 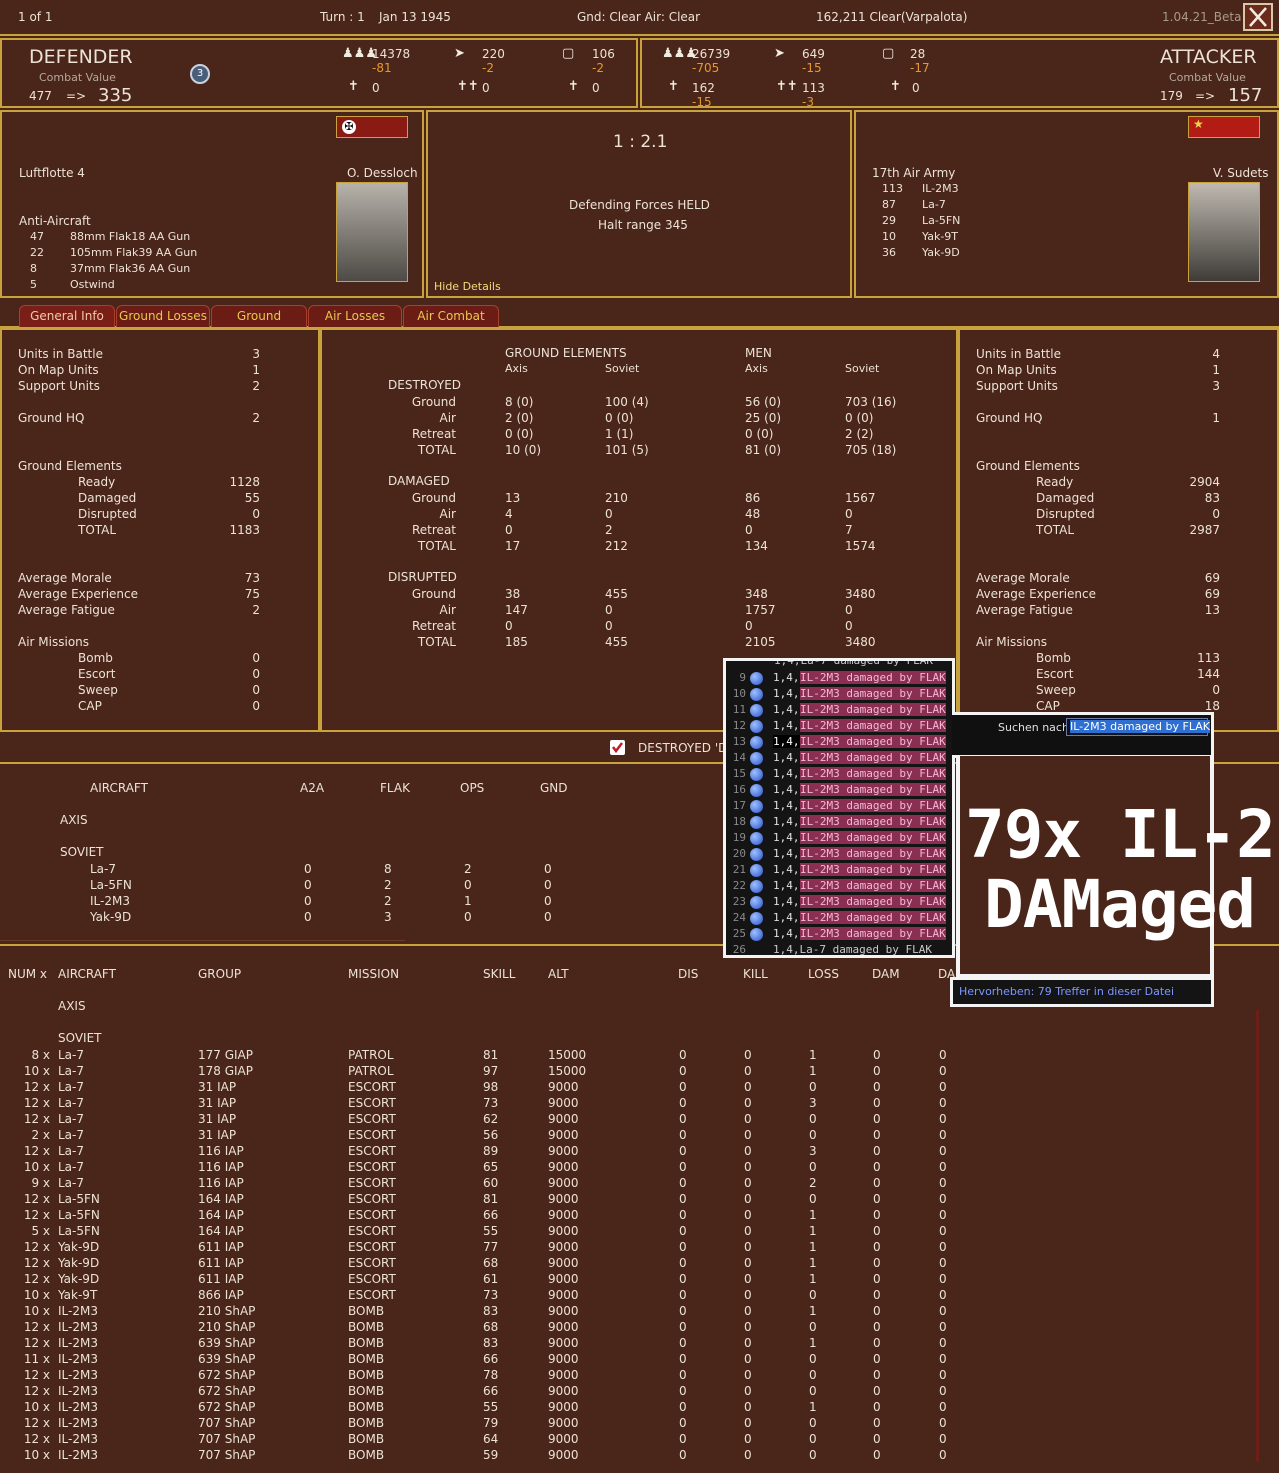 I want to click on mission-cell: BOMB, so click(x=366, y=1327).